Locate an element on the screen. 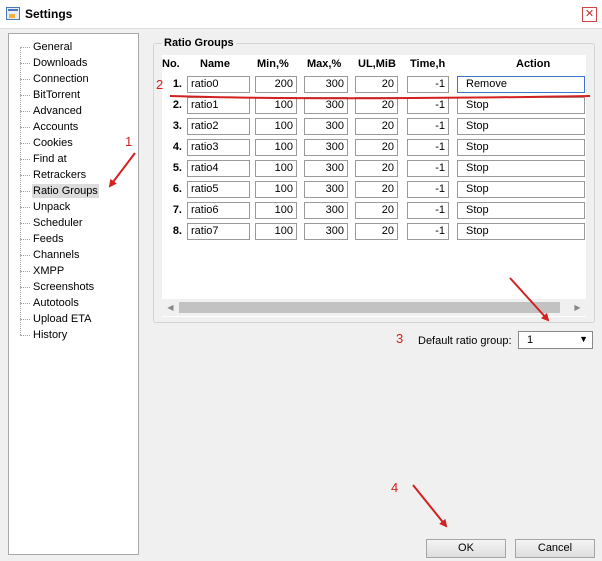 Image resolution: width=602 pixels, height=561 pixels. row-number: 2. is located at coordinates (177, 105).